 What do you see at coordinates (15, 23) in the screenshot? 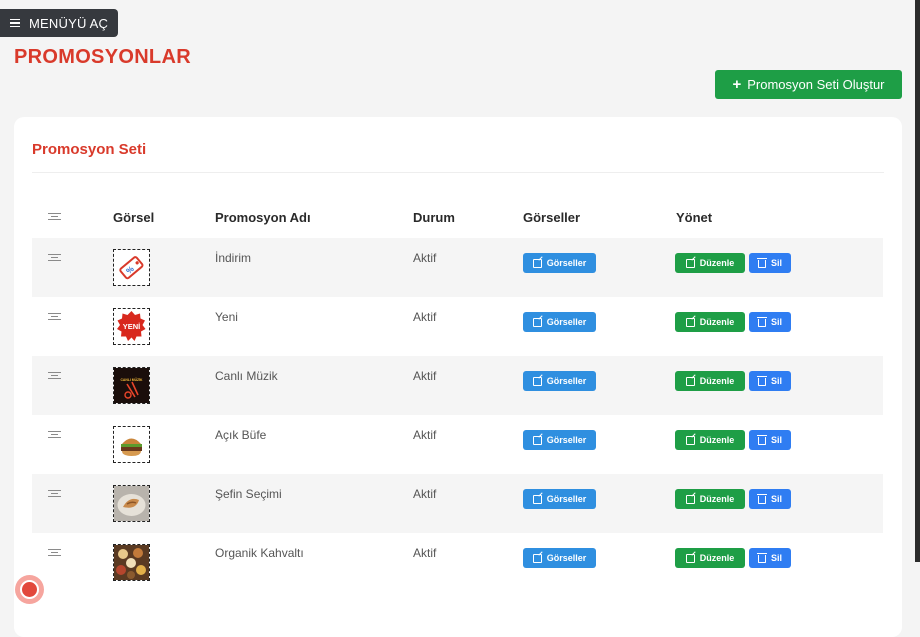
I see `hamburger-icon` at bounding box center [15, 23].